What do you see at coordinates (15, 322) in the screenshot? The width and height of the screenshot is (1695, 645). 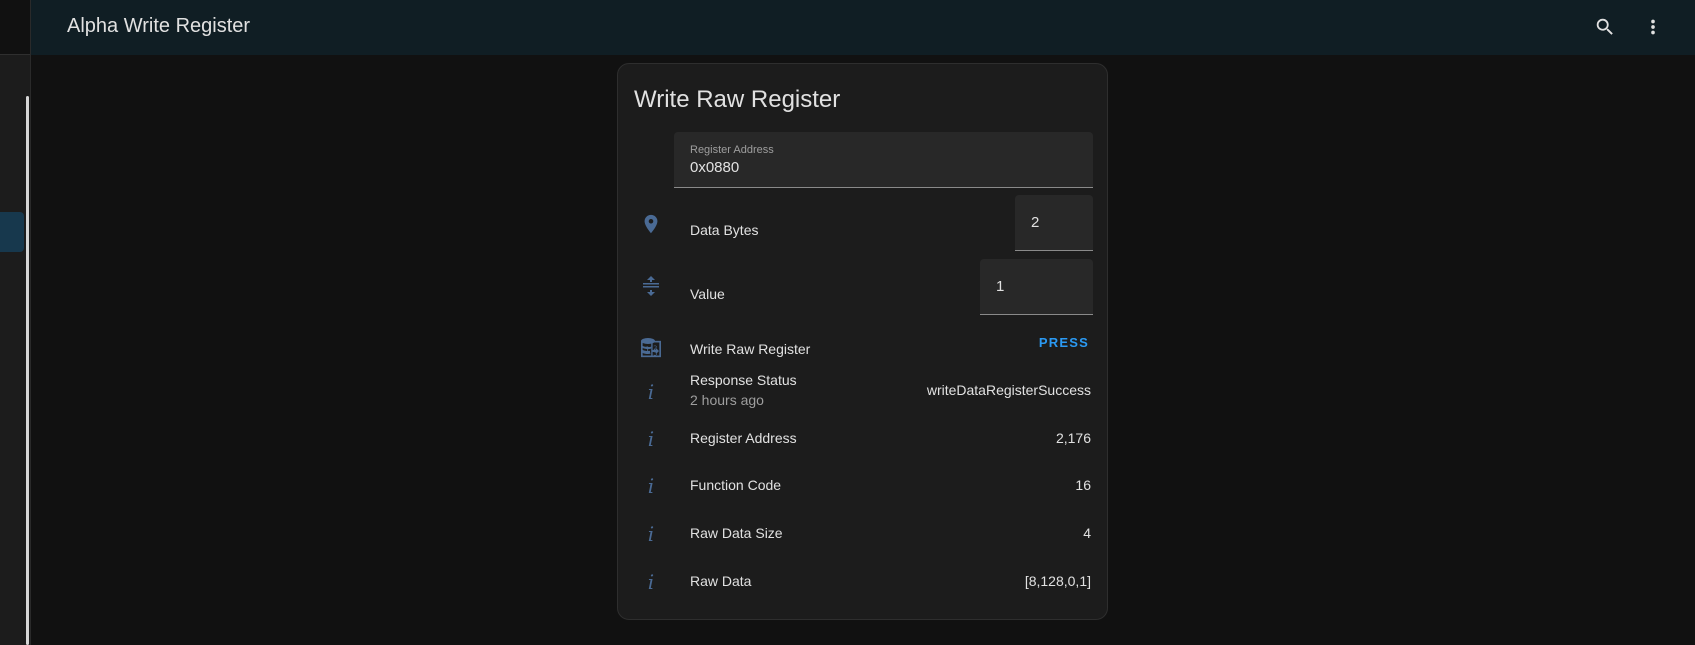 I see `sidebar` at bounding box center [15, 322].